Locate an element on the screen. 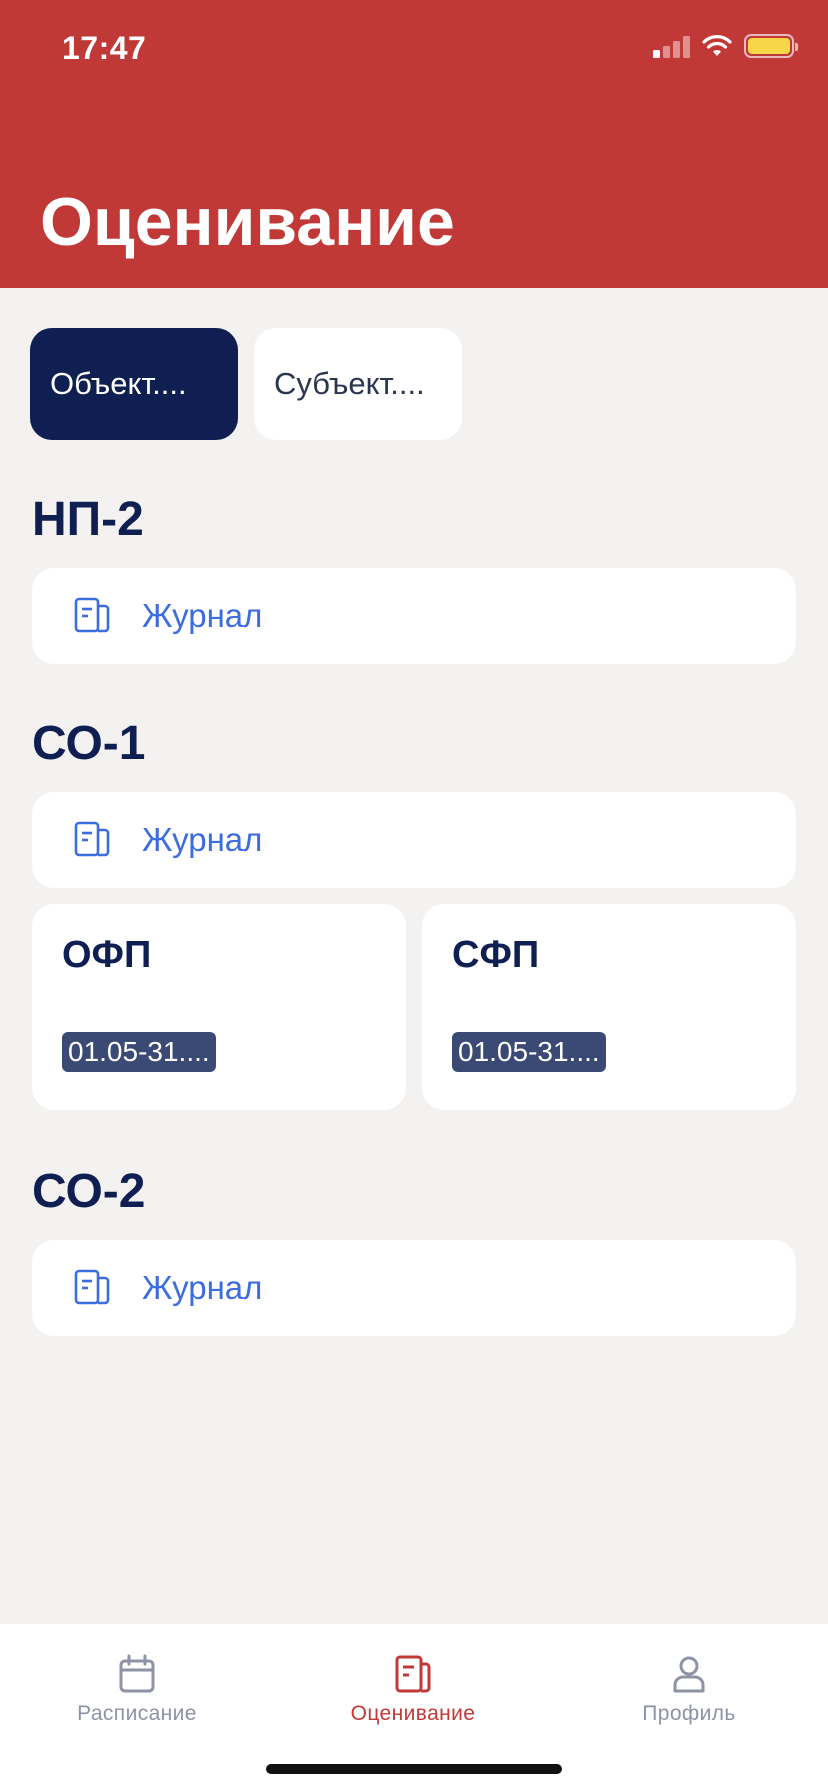 The width and height of the screenshot is (828, 1792). group-title-np2: НП-2 is located at coordinates (88, 519).